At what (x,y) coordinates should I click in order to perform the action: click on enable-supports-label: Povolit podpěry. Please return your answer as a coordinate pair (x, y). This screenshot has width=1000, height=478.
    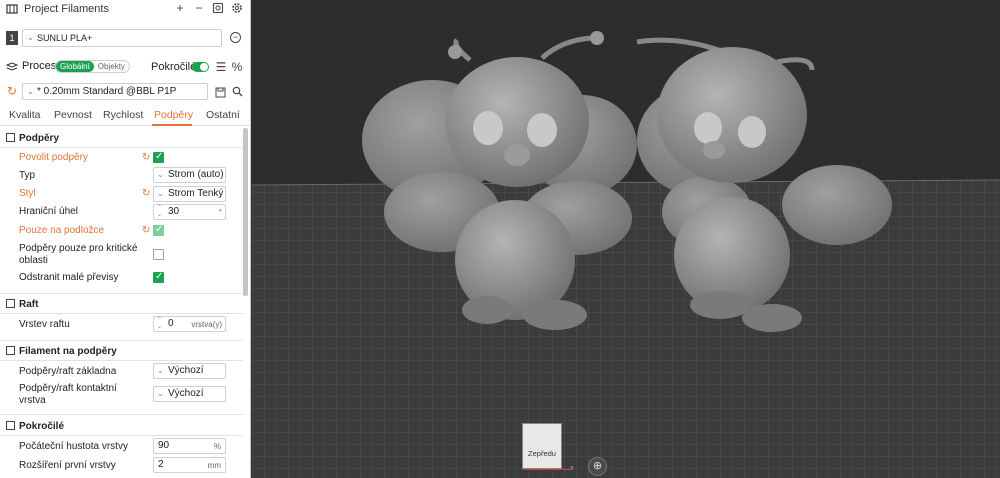
    Looking at the image, I should click on (53, 157).